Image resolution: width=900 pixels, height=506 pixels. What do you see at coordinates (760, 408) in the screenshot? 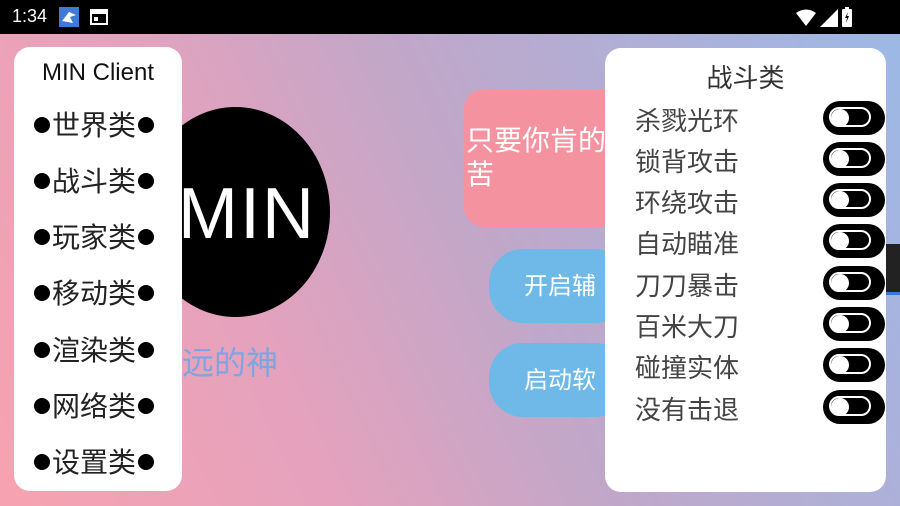
I see `toggle-row: 没有击退` at bounding box center [760, 408].